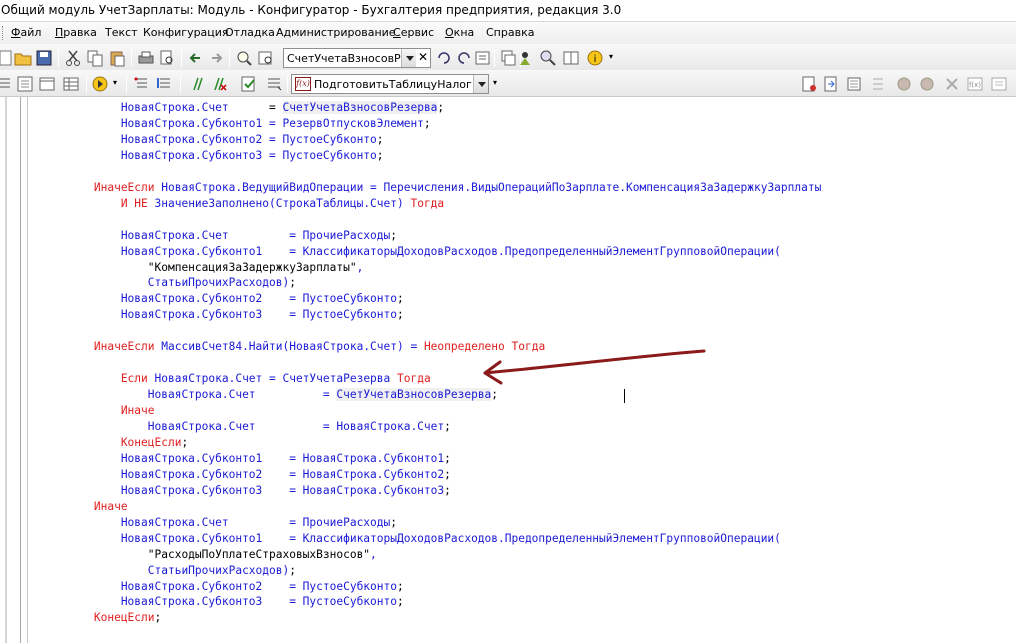 The height and width of the screenshot is (643, 1016). Describe the element at coordinates (208, 555) in the screenshot. I see `code-line: "РасходыПоУплатеСтраховыхВзносов",` at that location.